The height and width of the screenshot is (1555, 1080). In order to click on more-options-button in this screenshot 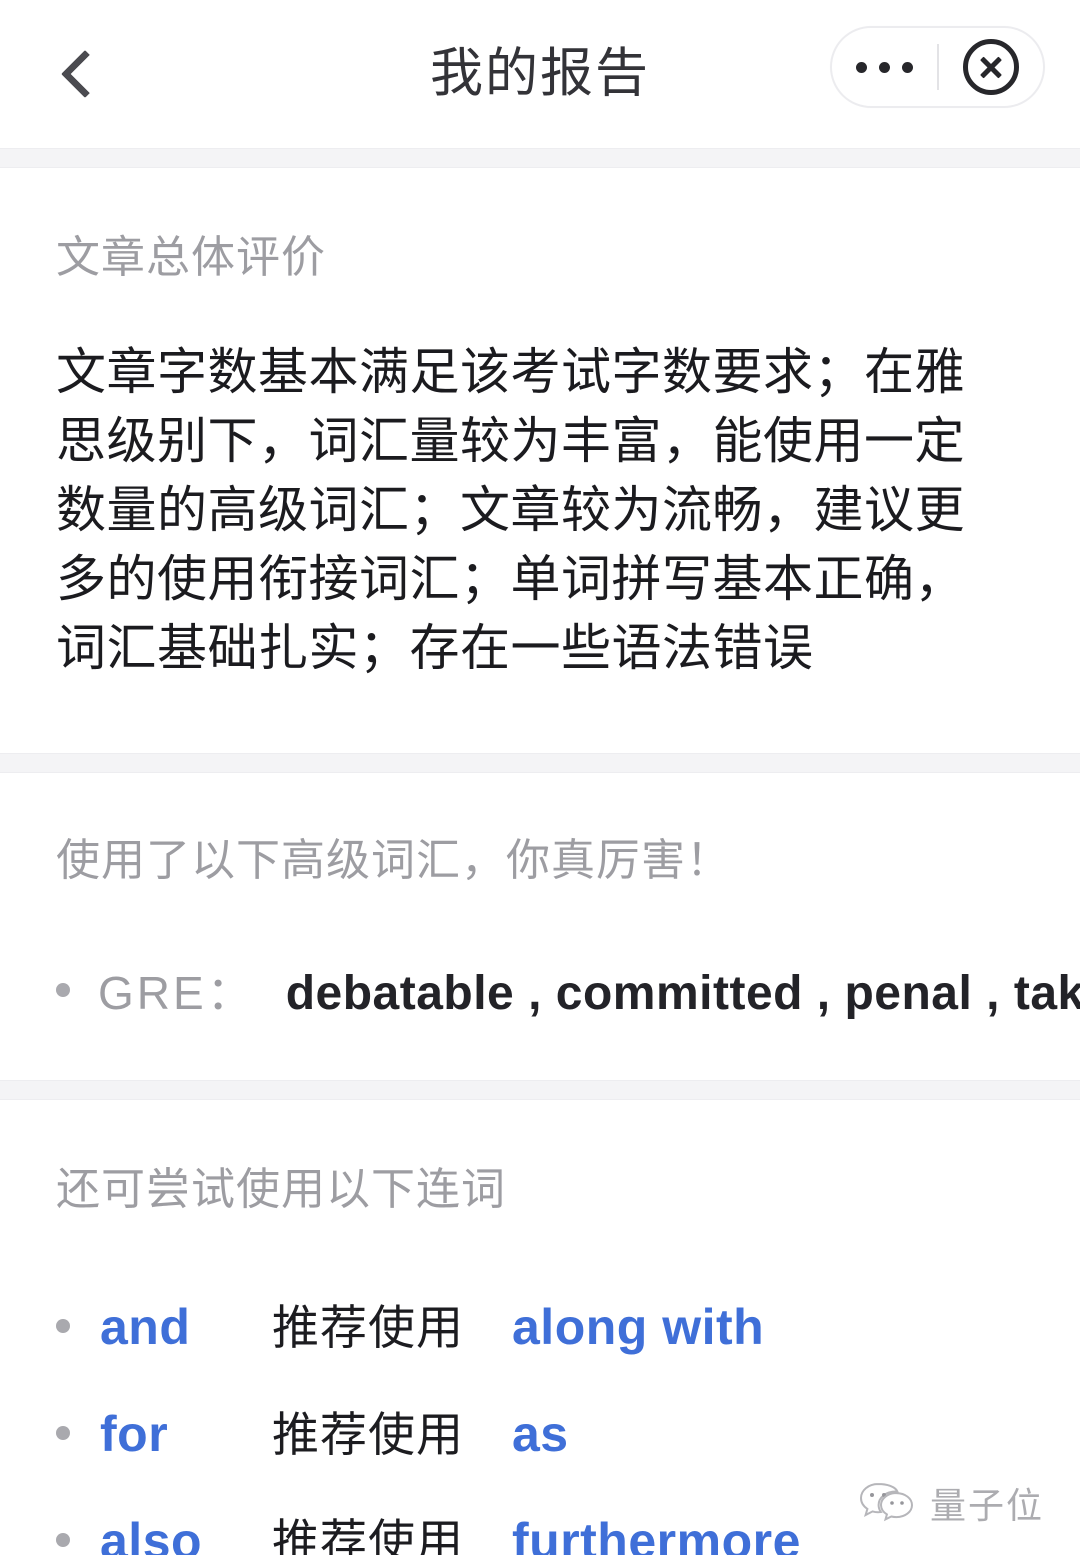, I will do `click(884, 67)`.